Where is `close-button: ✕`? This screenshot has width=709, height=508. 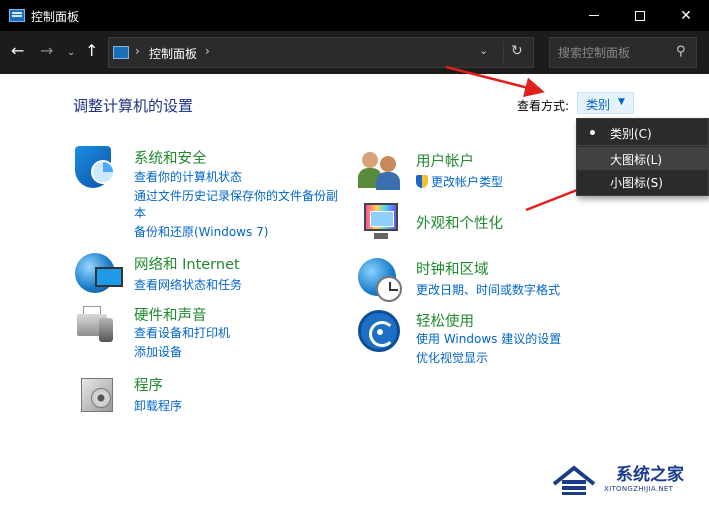 close-button: ✕ is located at coordinates (686, 15).